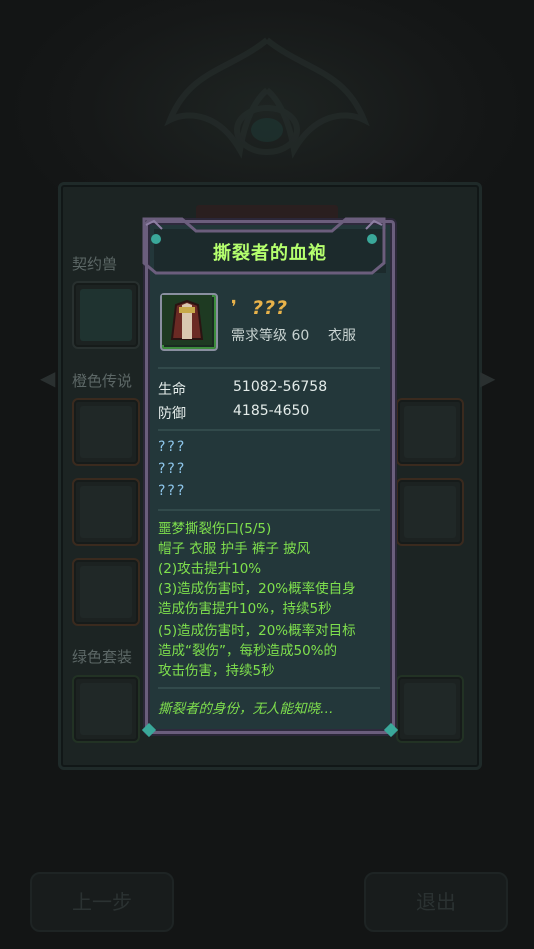 This screenshot has height=949, width=534. Describe the element at coordinates (102, 657) in the screenshot. I see `section-label-green: 绿色套装` at that location.